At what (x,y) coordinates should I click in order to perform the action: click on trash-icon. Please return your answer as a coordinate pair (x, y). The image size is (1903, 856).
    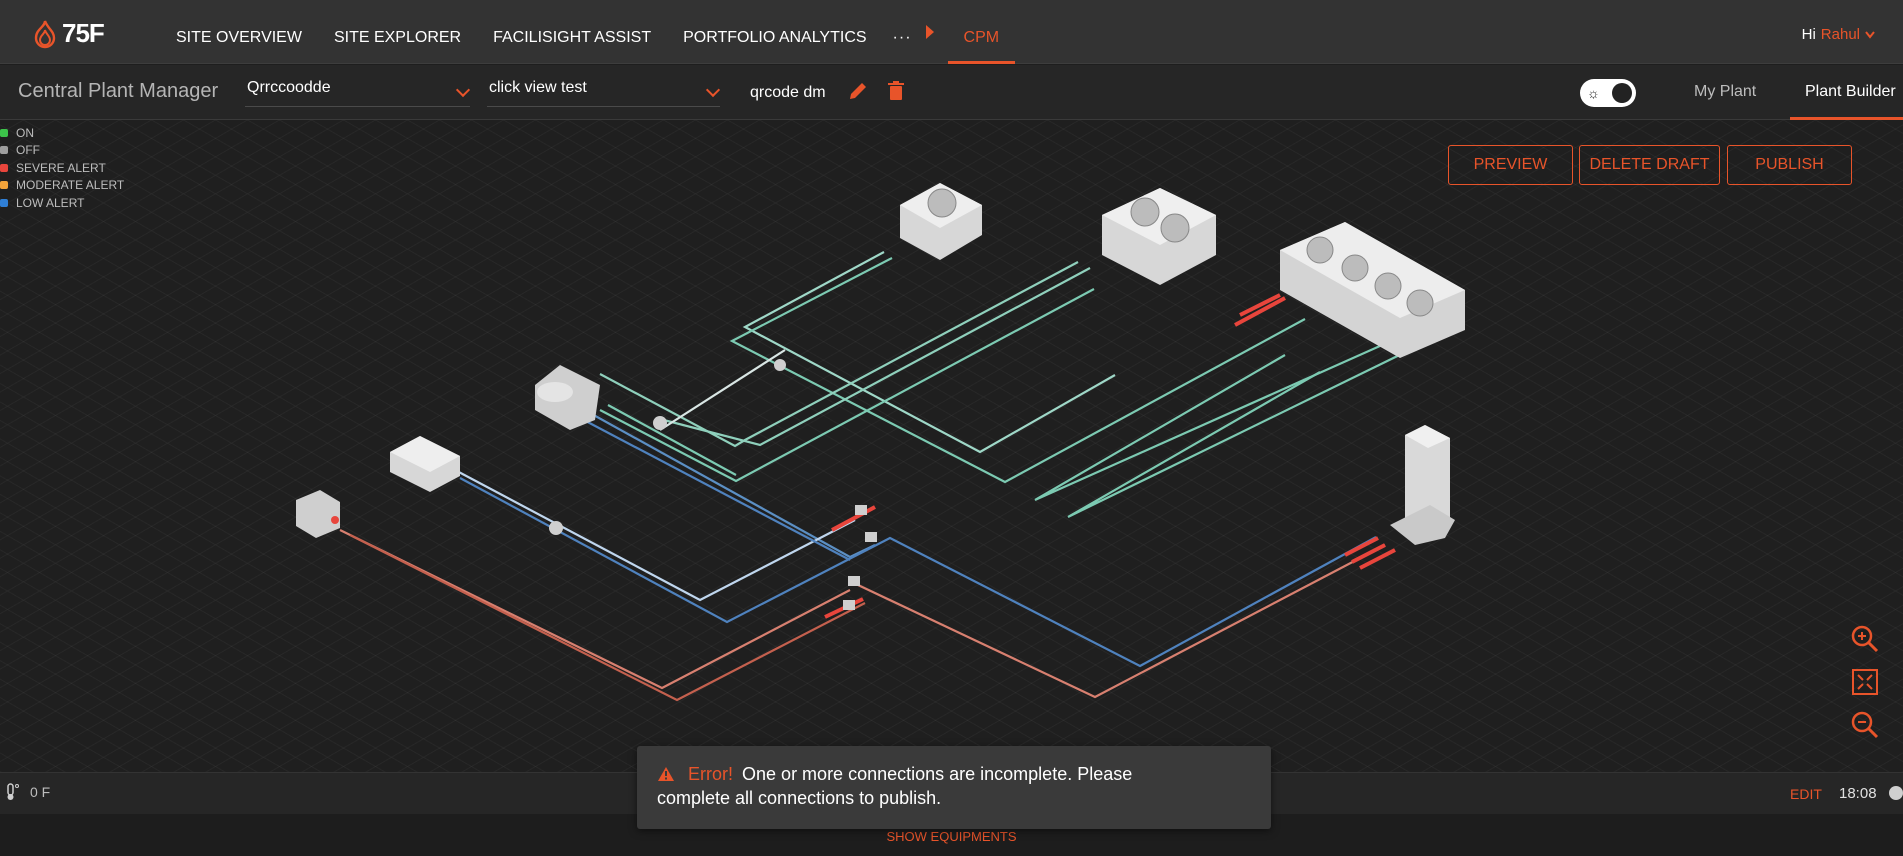
    Looking at the image, I should click on (896, 91).